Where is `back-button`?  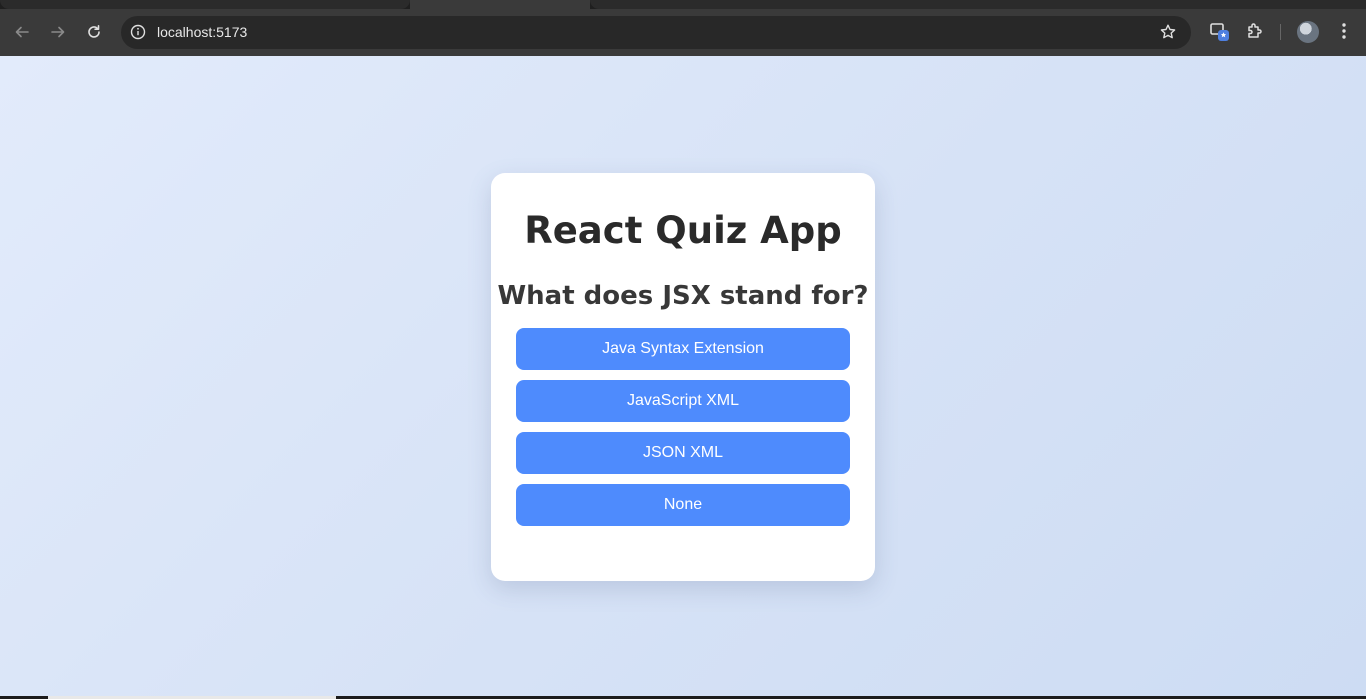
back-button is located at coordinates (22, 32).